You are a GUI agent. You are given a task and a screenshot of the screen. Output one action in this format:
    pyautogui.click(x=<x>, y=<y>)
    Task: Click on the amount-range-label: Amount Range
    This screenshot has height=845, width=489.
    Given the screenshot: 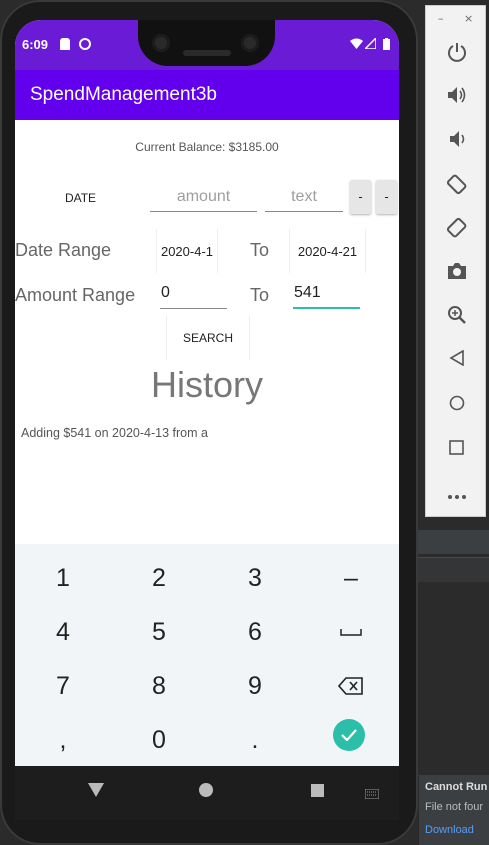 What is the action you would take?
    pyautogui.click(x=75, y=295)
    